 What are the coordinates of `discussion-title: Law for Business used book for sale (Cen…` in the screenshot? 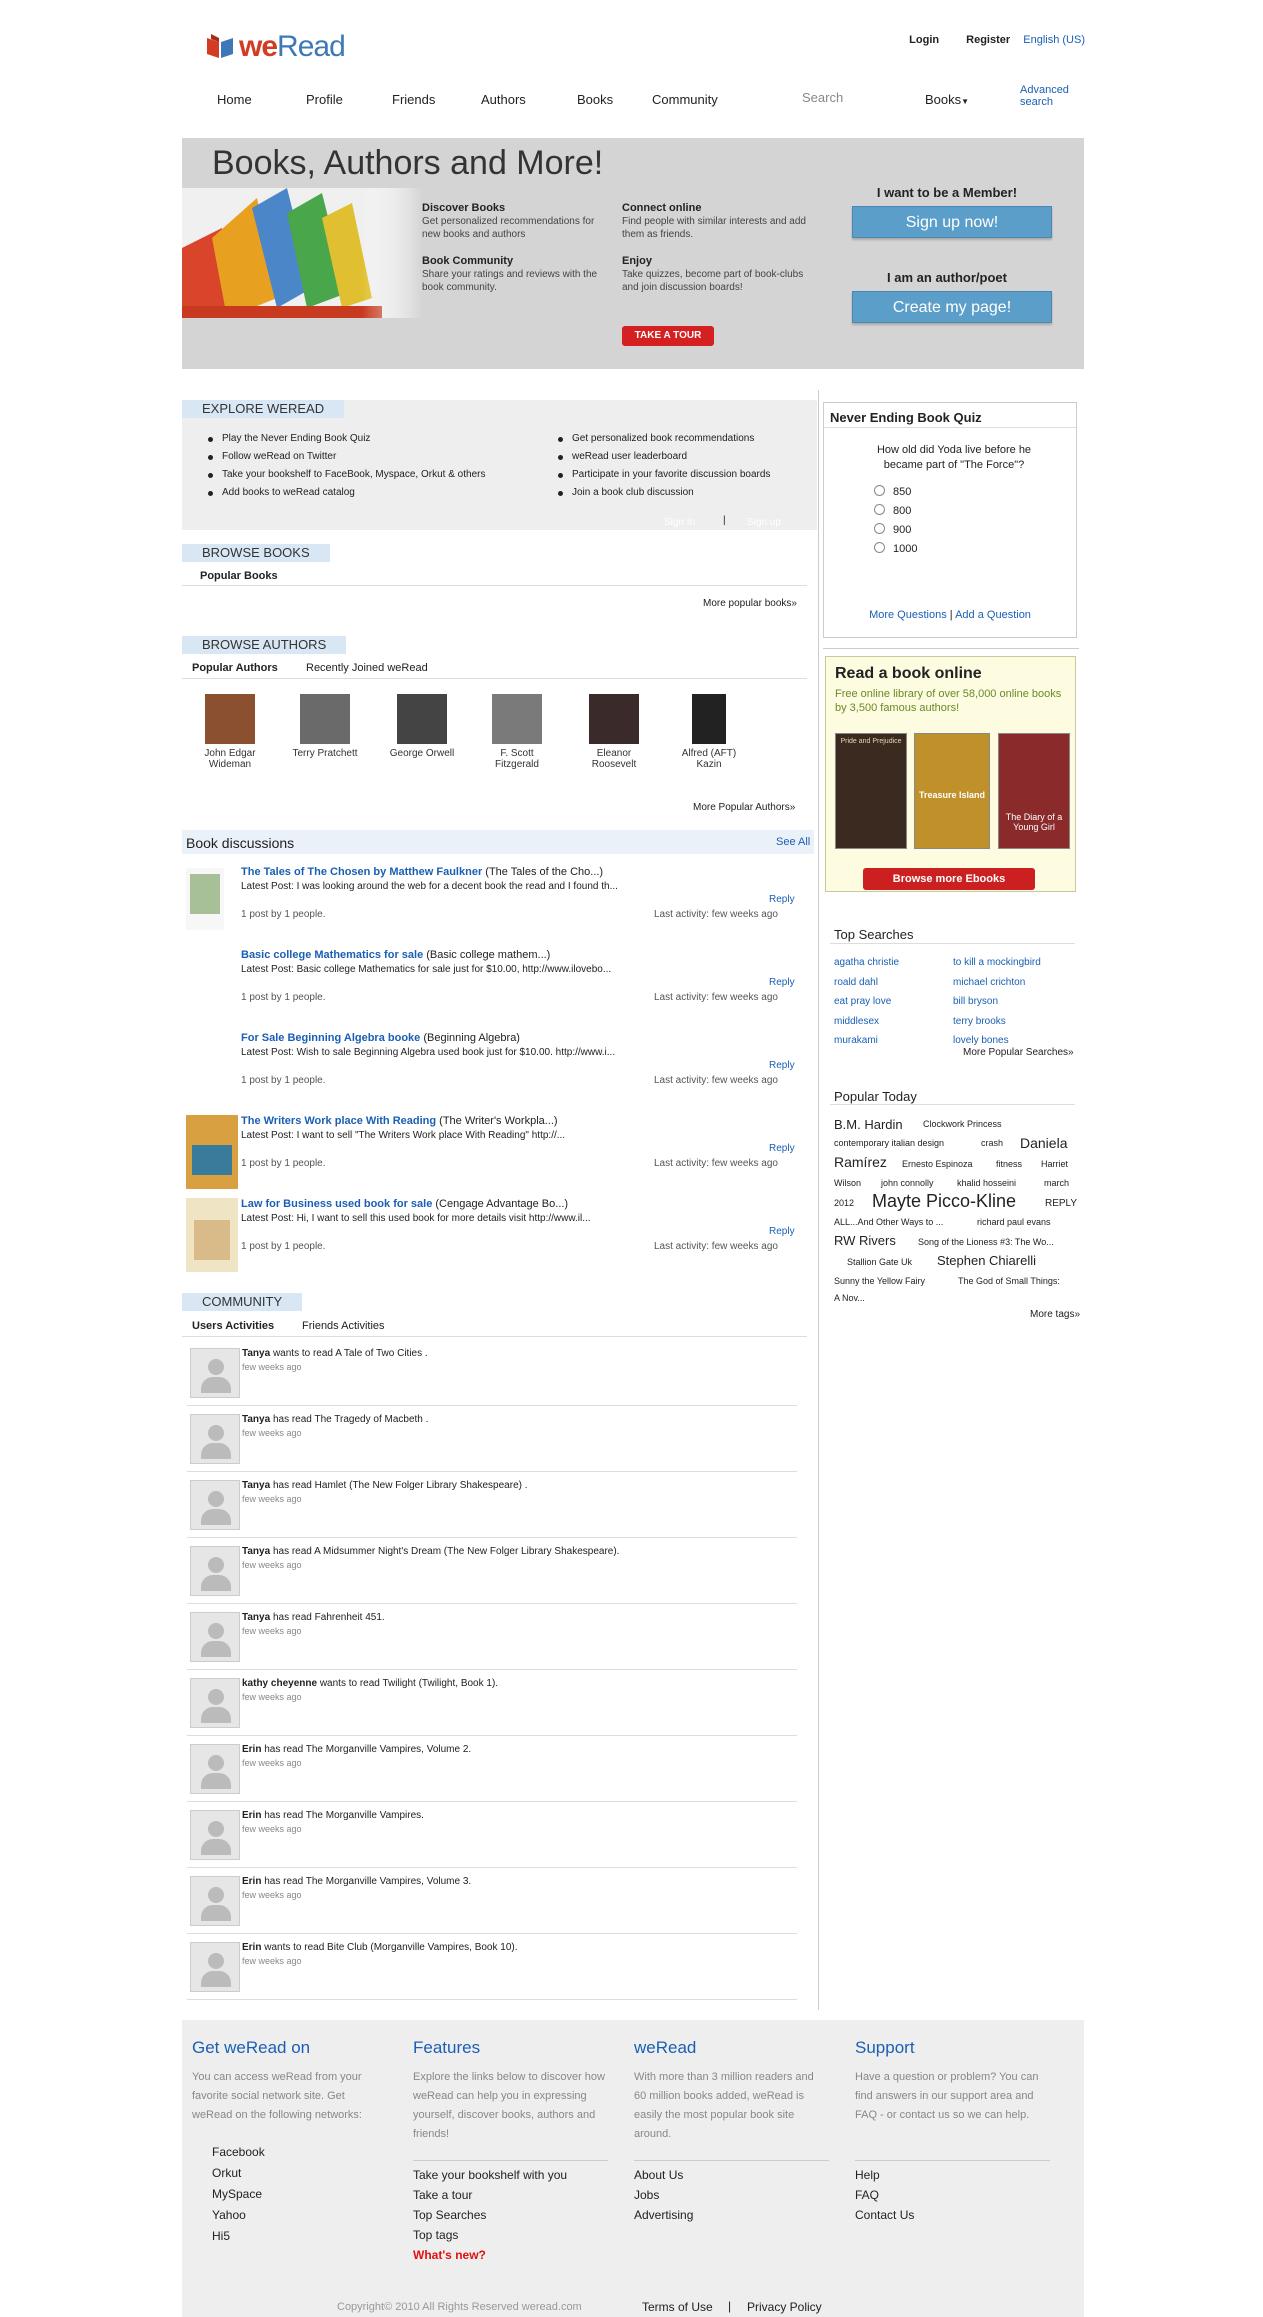 It's located at (404, 1204).